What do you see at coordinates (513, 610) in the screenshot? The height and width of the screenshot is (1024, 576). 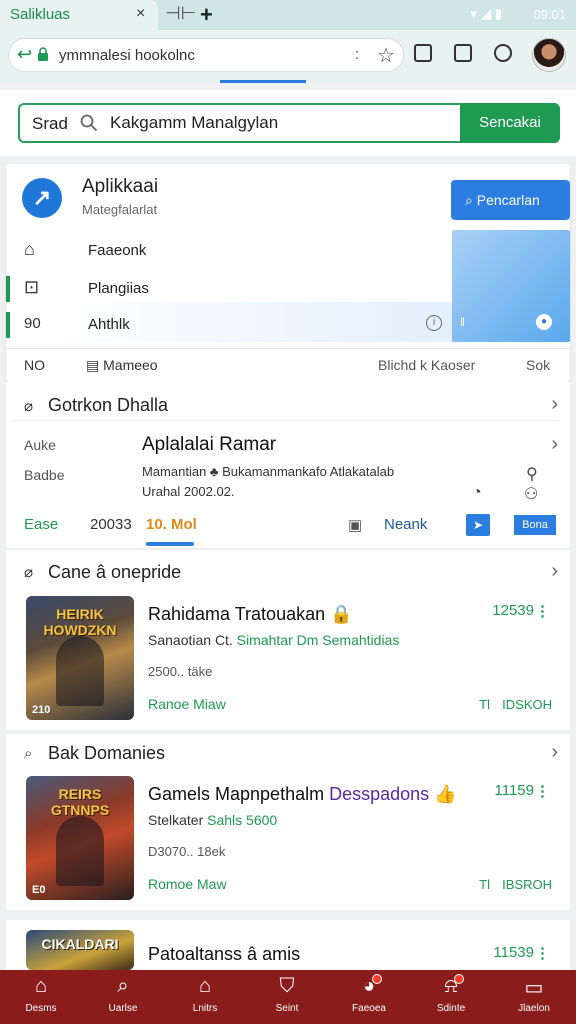 I see `game-score: 12539` at bounding box center [513, 610].